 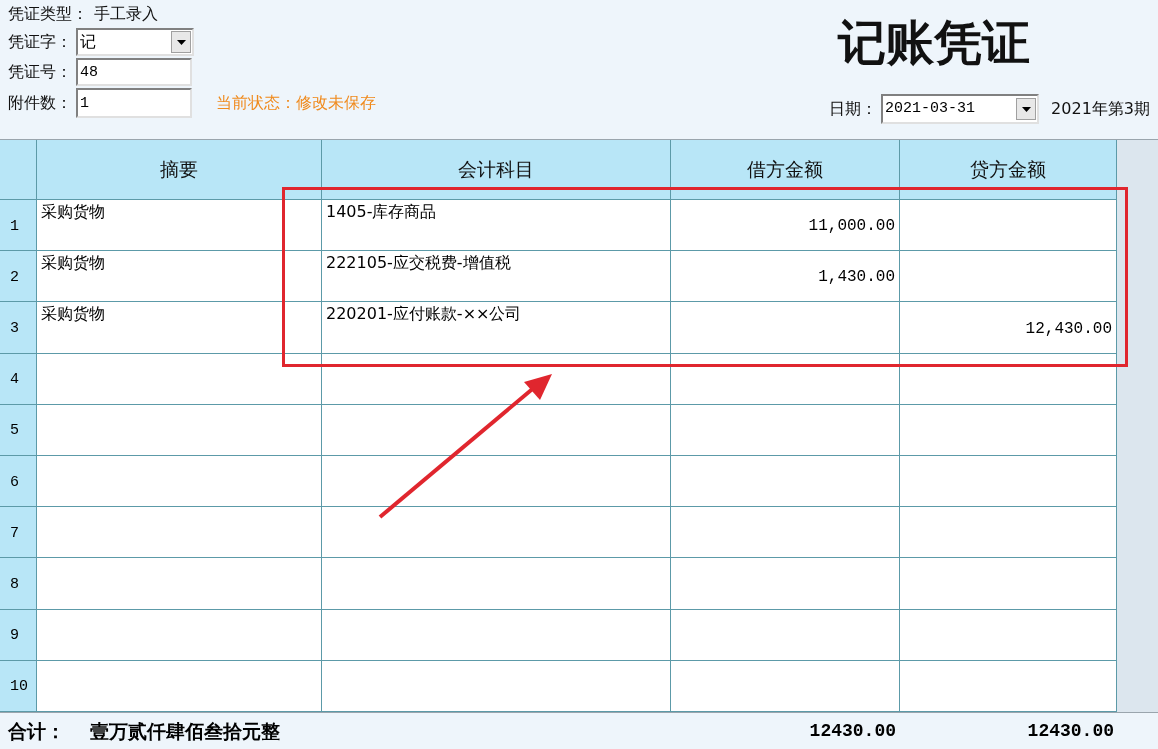 What do you see at coordinates (126, 14) in the screenshot?
I see `voucher-type: 手工录入` at bounding box center [126, 14].